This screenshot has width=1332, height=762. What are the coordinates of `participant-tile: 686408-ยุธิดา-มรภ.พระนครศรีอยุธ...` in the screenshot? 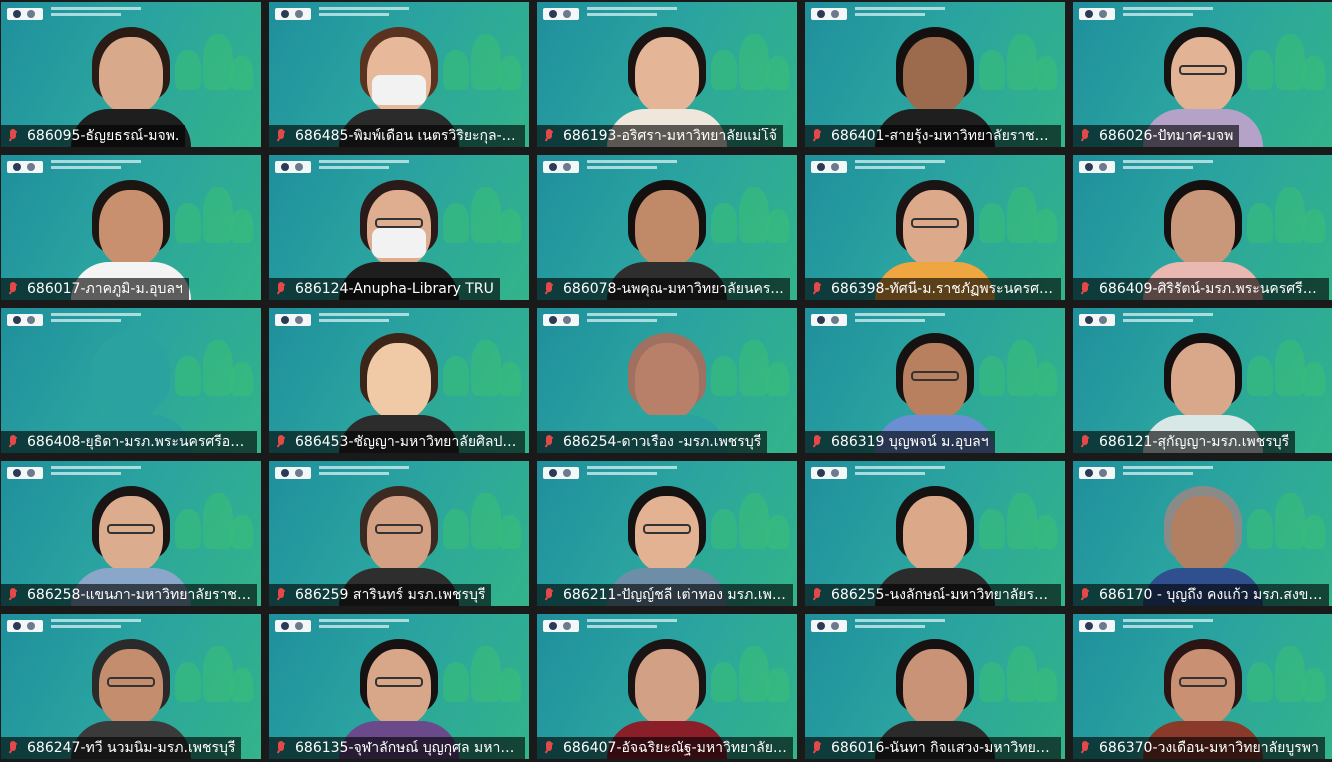 It's located at (131, 380).